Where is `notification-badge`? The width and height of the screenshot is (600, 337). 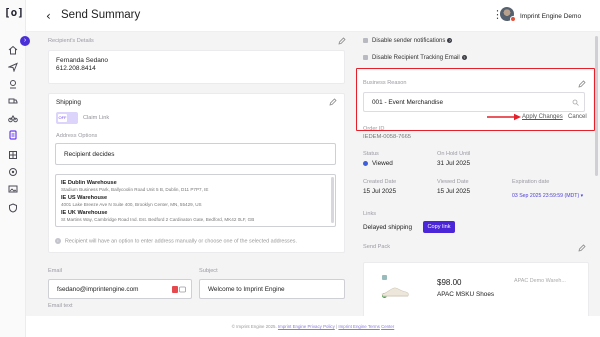
notification-badge is located at coordinates (513, 19).